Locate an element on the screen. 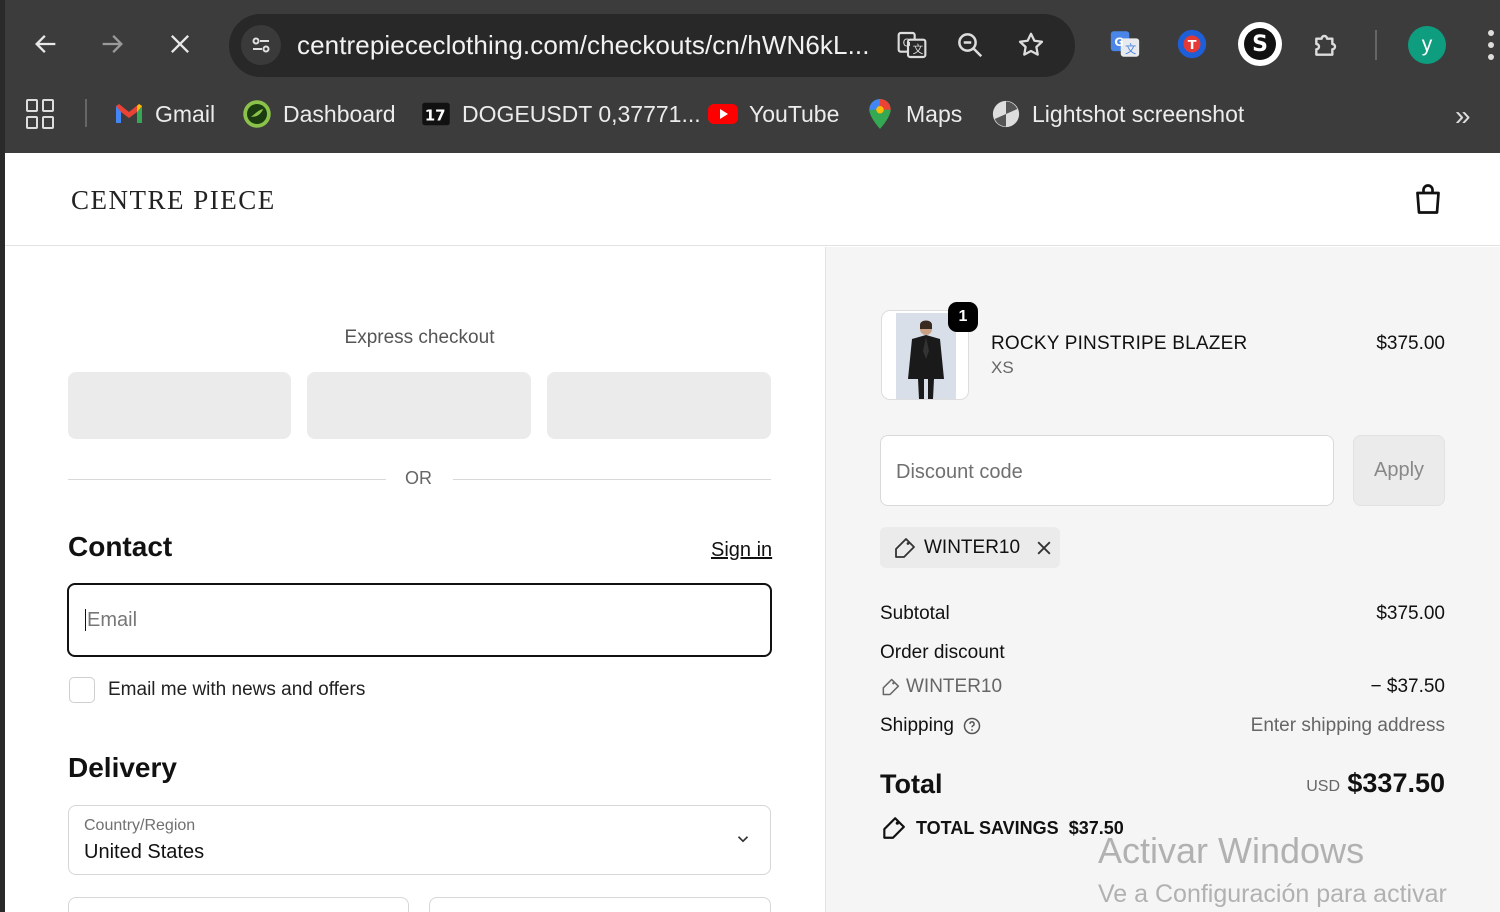 This screenshot has height=912, width=1500. store-logo: CENTRE PIECE is located at coordinates (173, 200).